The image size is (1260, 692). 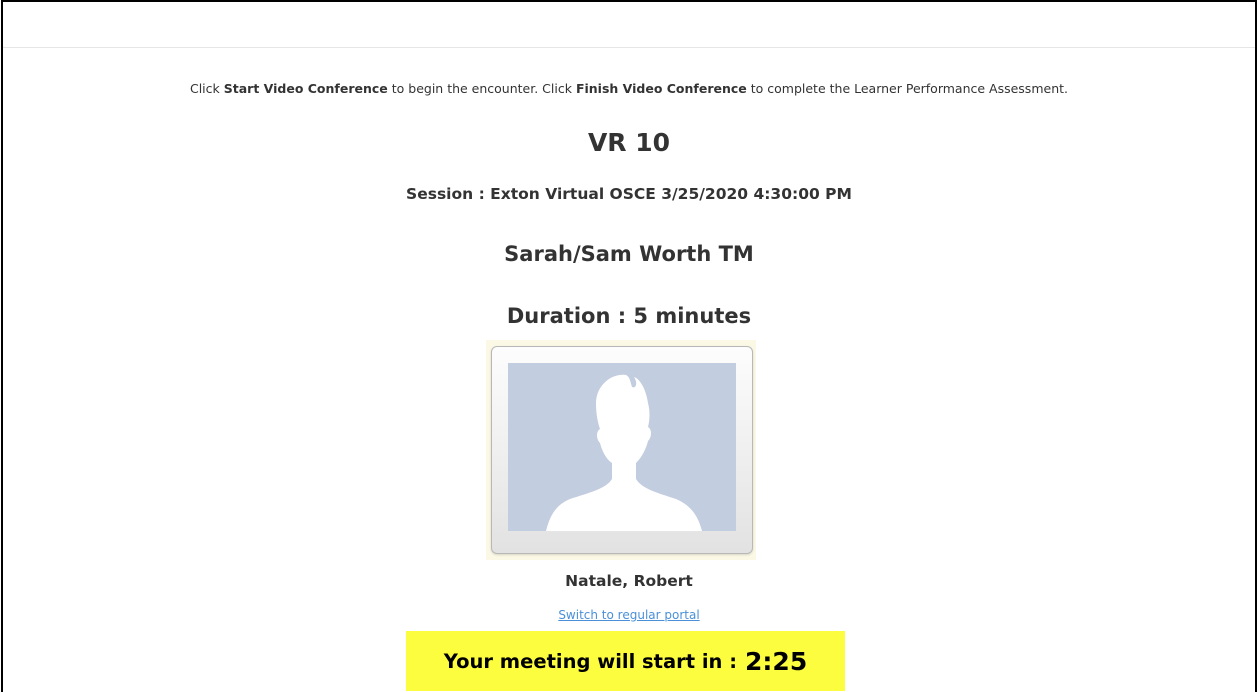 What do you see at coordinates (776, 661) in the screenshot?
I see `countdown-timer: 2:25` at bounding box center [776, 661].